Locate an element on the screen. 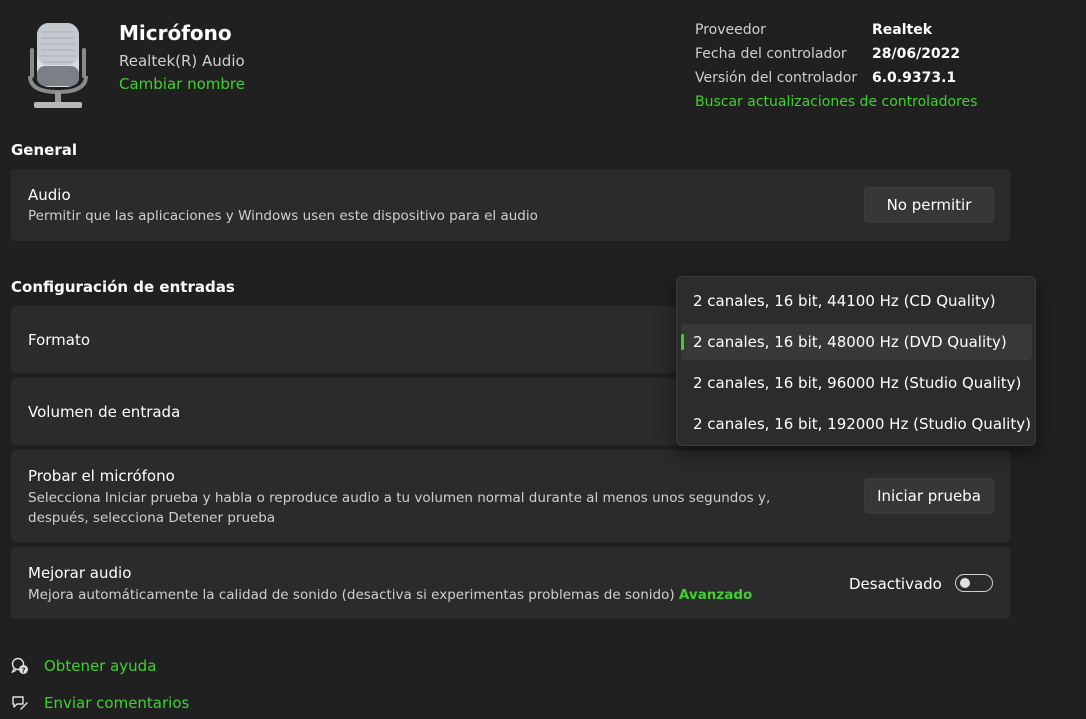 Image resolution: width=1086 pixels, height=719 pixels. device-title: Micrófono is located at coordinates (175, 33).